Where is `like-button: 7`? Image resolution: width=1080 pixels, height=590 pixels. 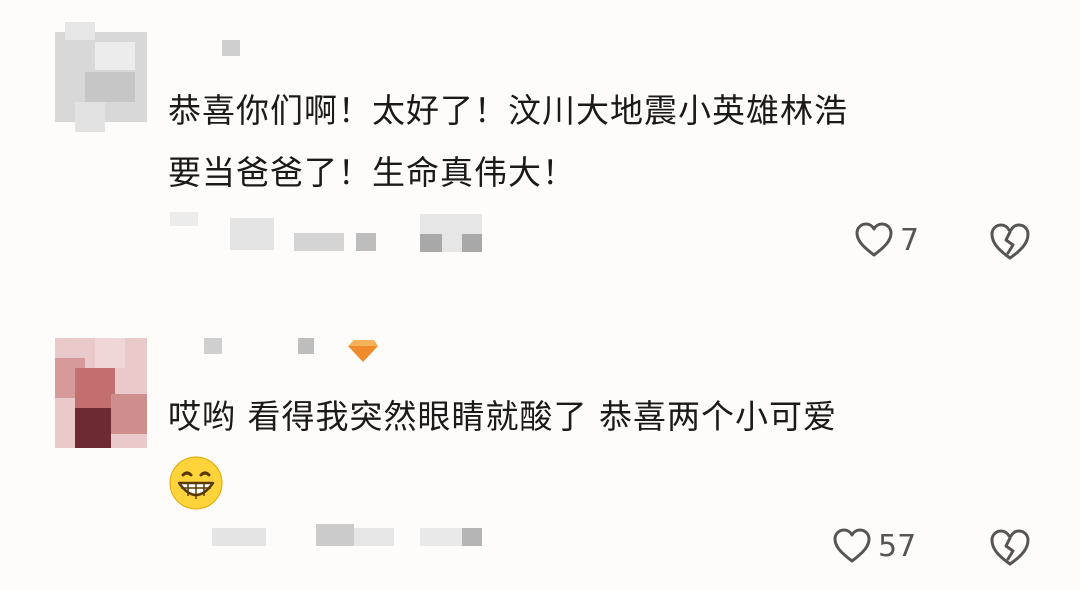 like-button: 7 is located at coordinates (886, 240).